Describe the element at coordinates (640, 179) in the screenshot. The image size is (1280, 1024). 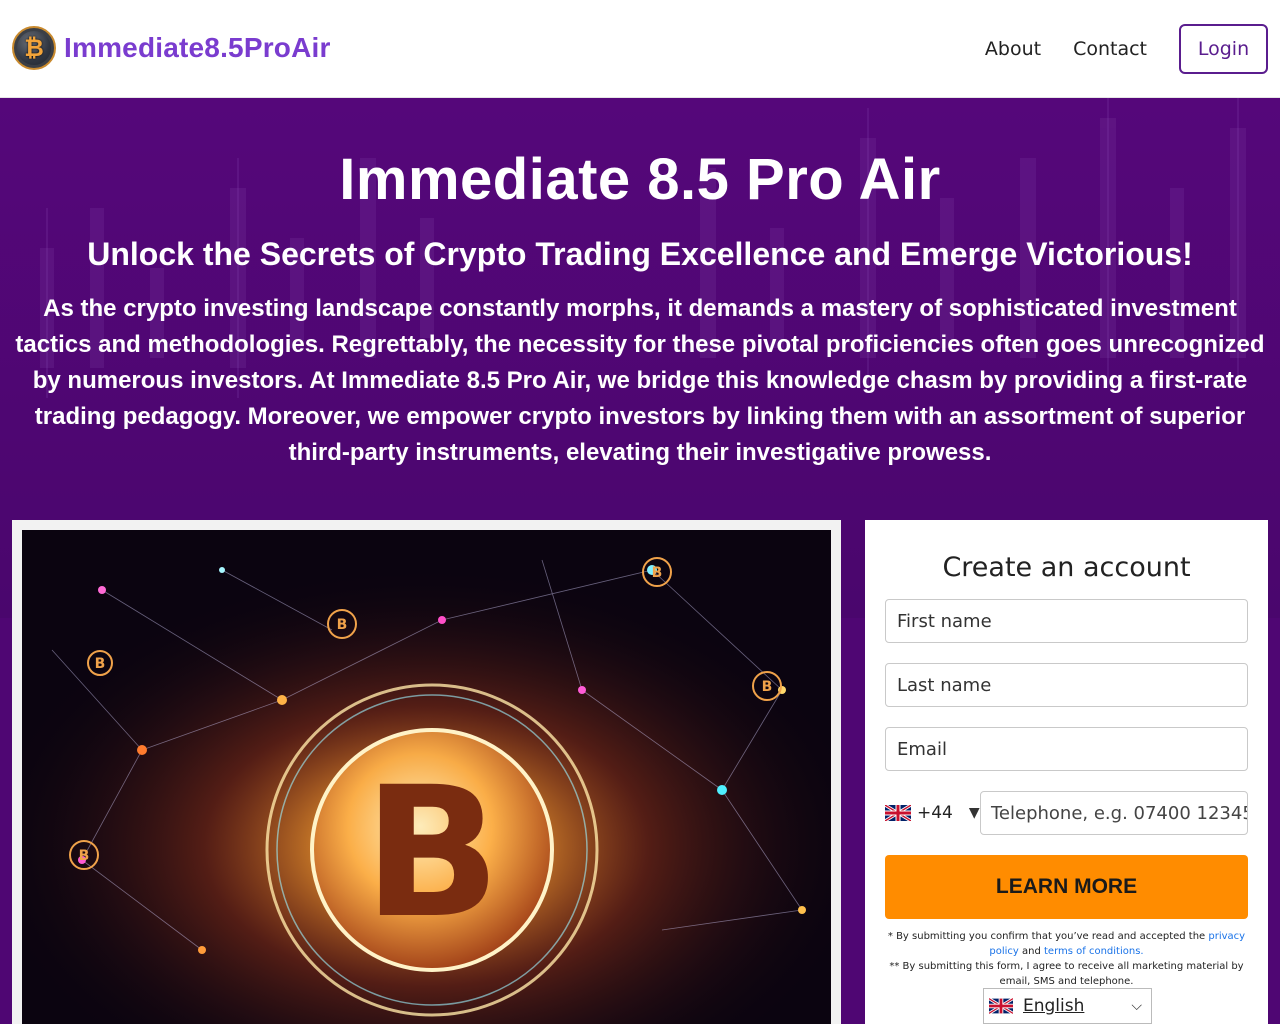
I see `hero-title: Immediate 8.5 Pro Air` at that location.